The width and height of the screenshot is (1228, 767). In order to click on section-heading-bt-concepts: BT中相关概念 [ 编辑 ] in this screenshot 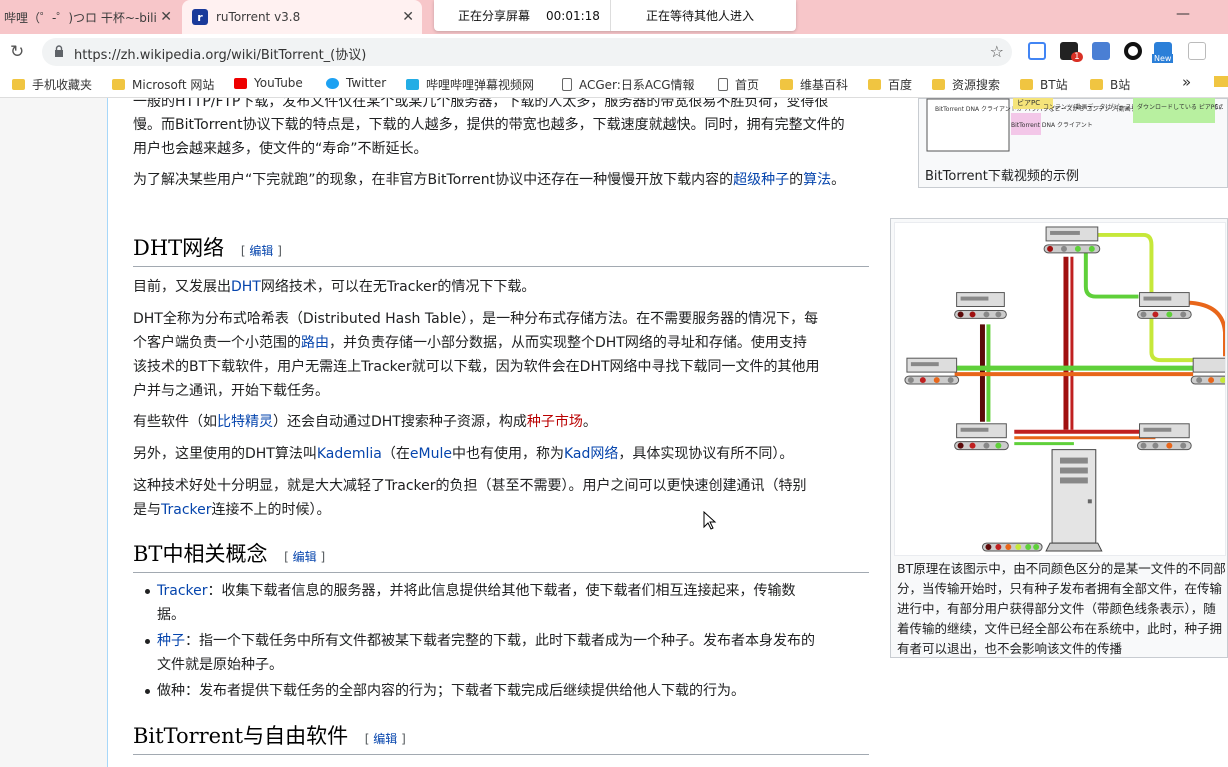, I will do `click(501, 557)`.